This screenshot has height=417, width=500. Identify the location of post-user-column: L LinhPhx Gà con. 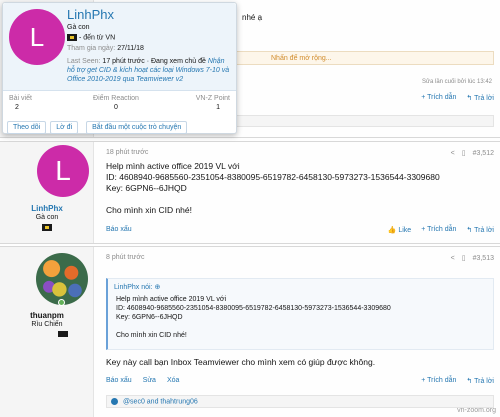
(47, 192).